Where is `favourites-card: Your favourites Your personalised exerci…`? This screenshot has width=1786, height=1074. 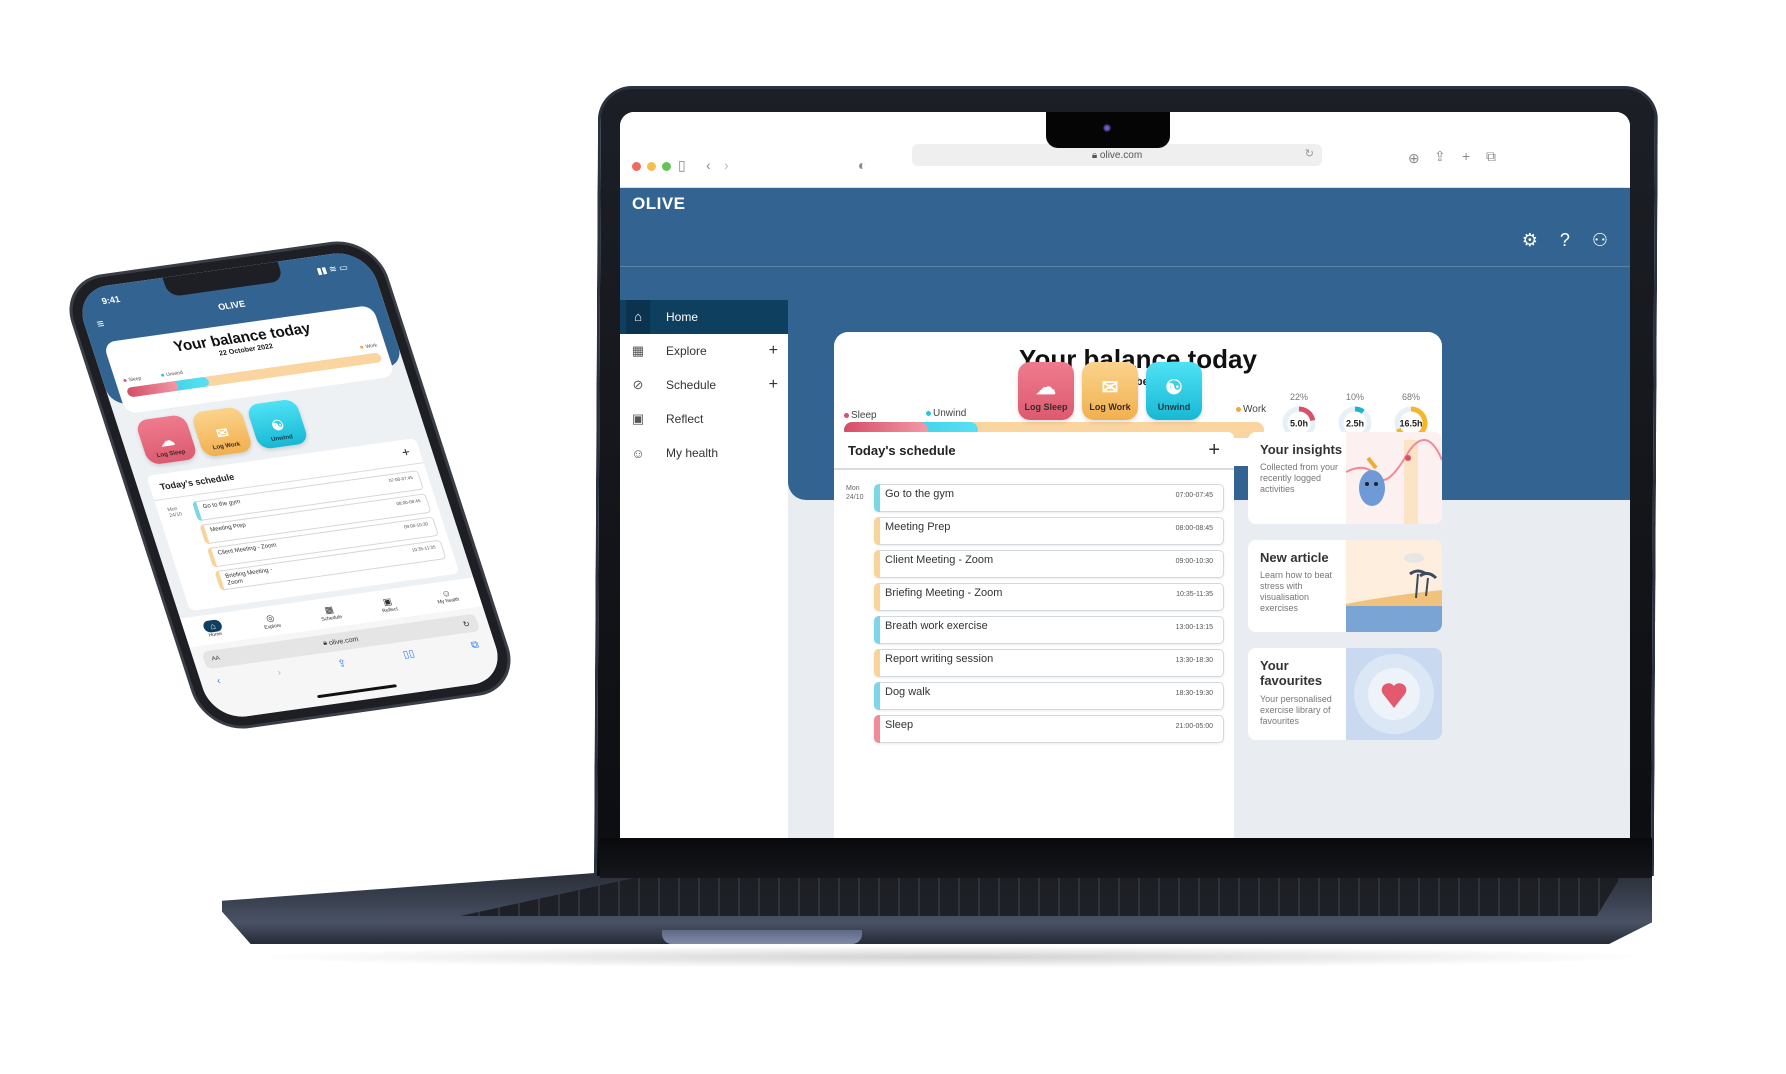
favourites-card: Your favourites Your personalised exerci… is located at coordinates (1345, 694).